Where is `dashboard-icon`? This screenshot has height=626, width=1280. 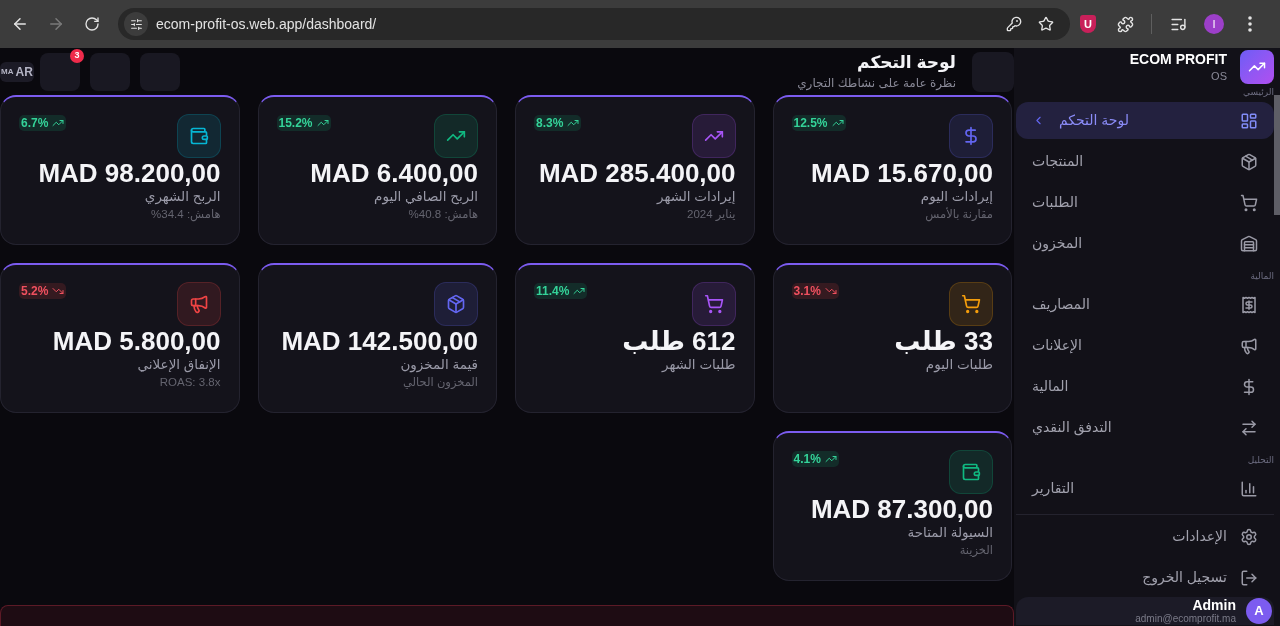 dashboard-icon is located at coordinates (1249, 120).